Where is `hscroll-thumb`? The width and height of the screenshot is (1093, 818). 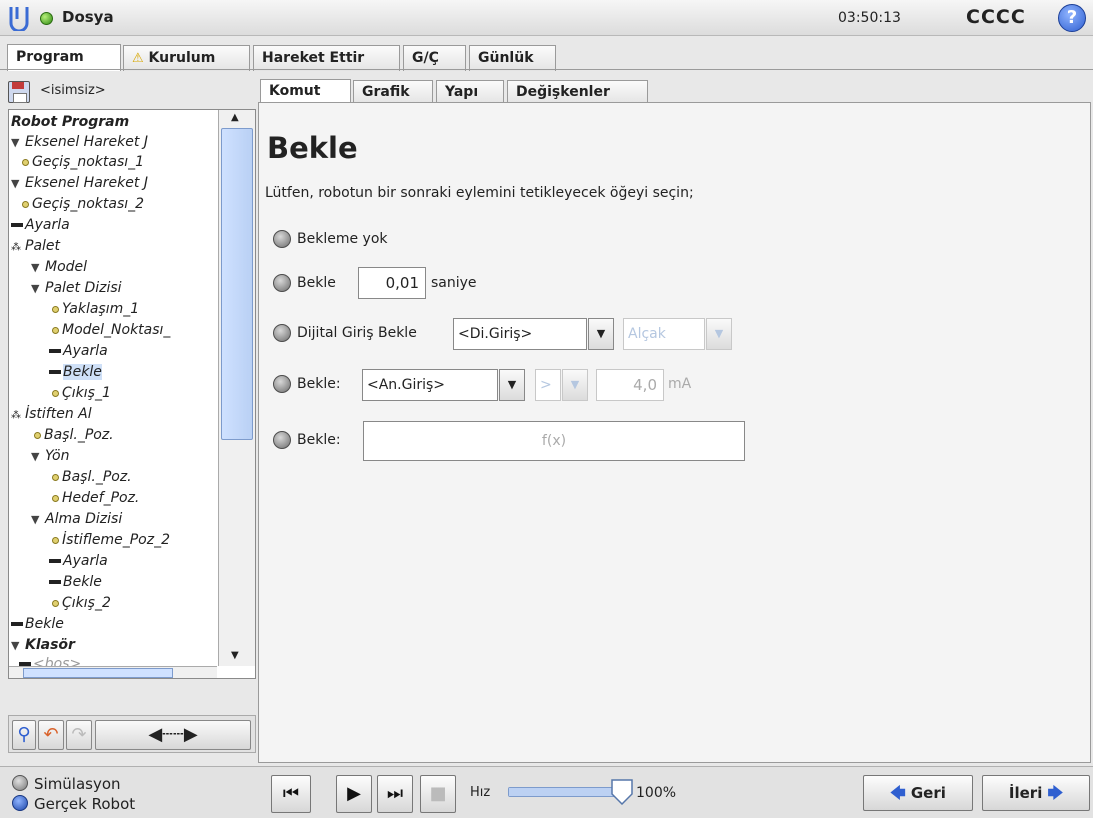
hscroll-thumb is located at coordinates (98, 673).